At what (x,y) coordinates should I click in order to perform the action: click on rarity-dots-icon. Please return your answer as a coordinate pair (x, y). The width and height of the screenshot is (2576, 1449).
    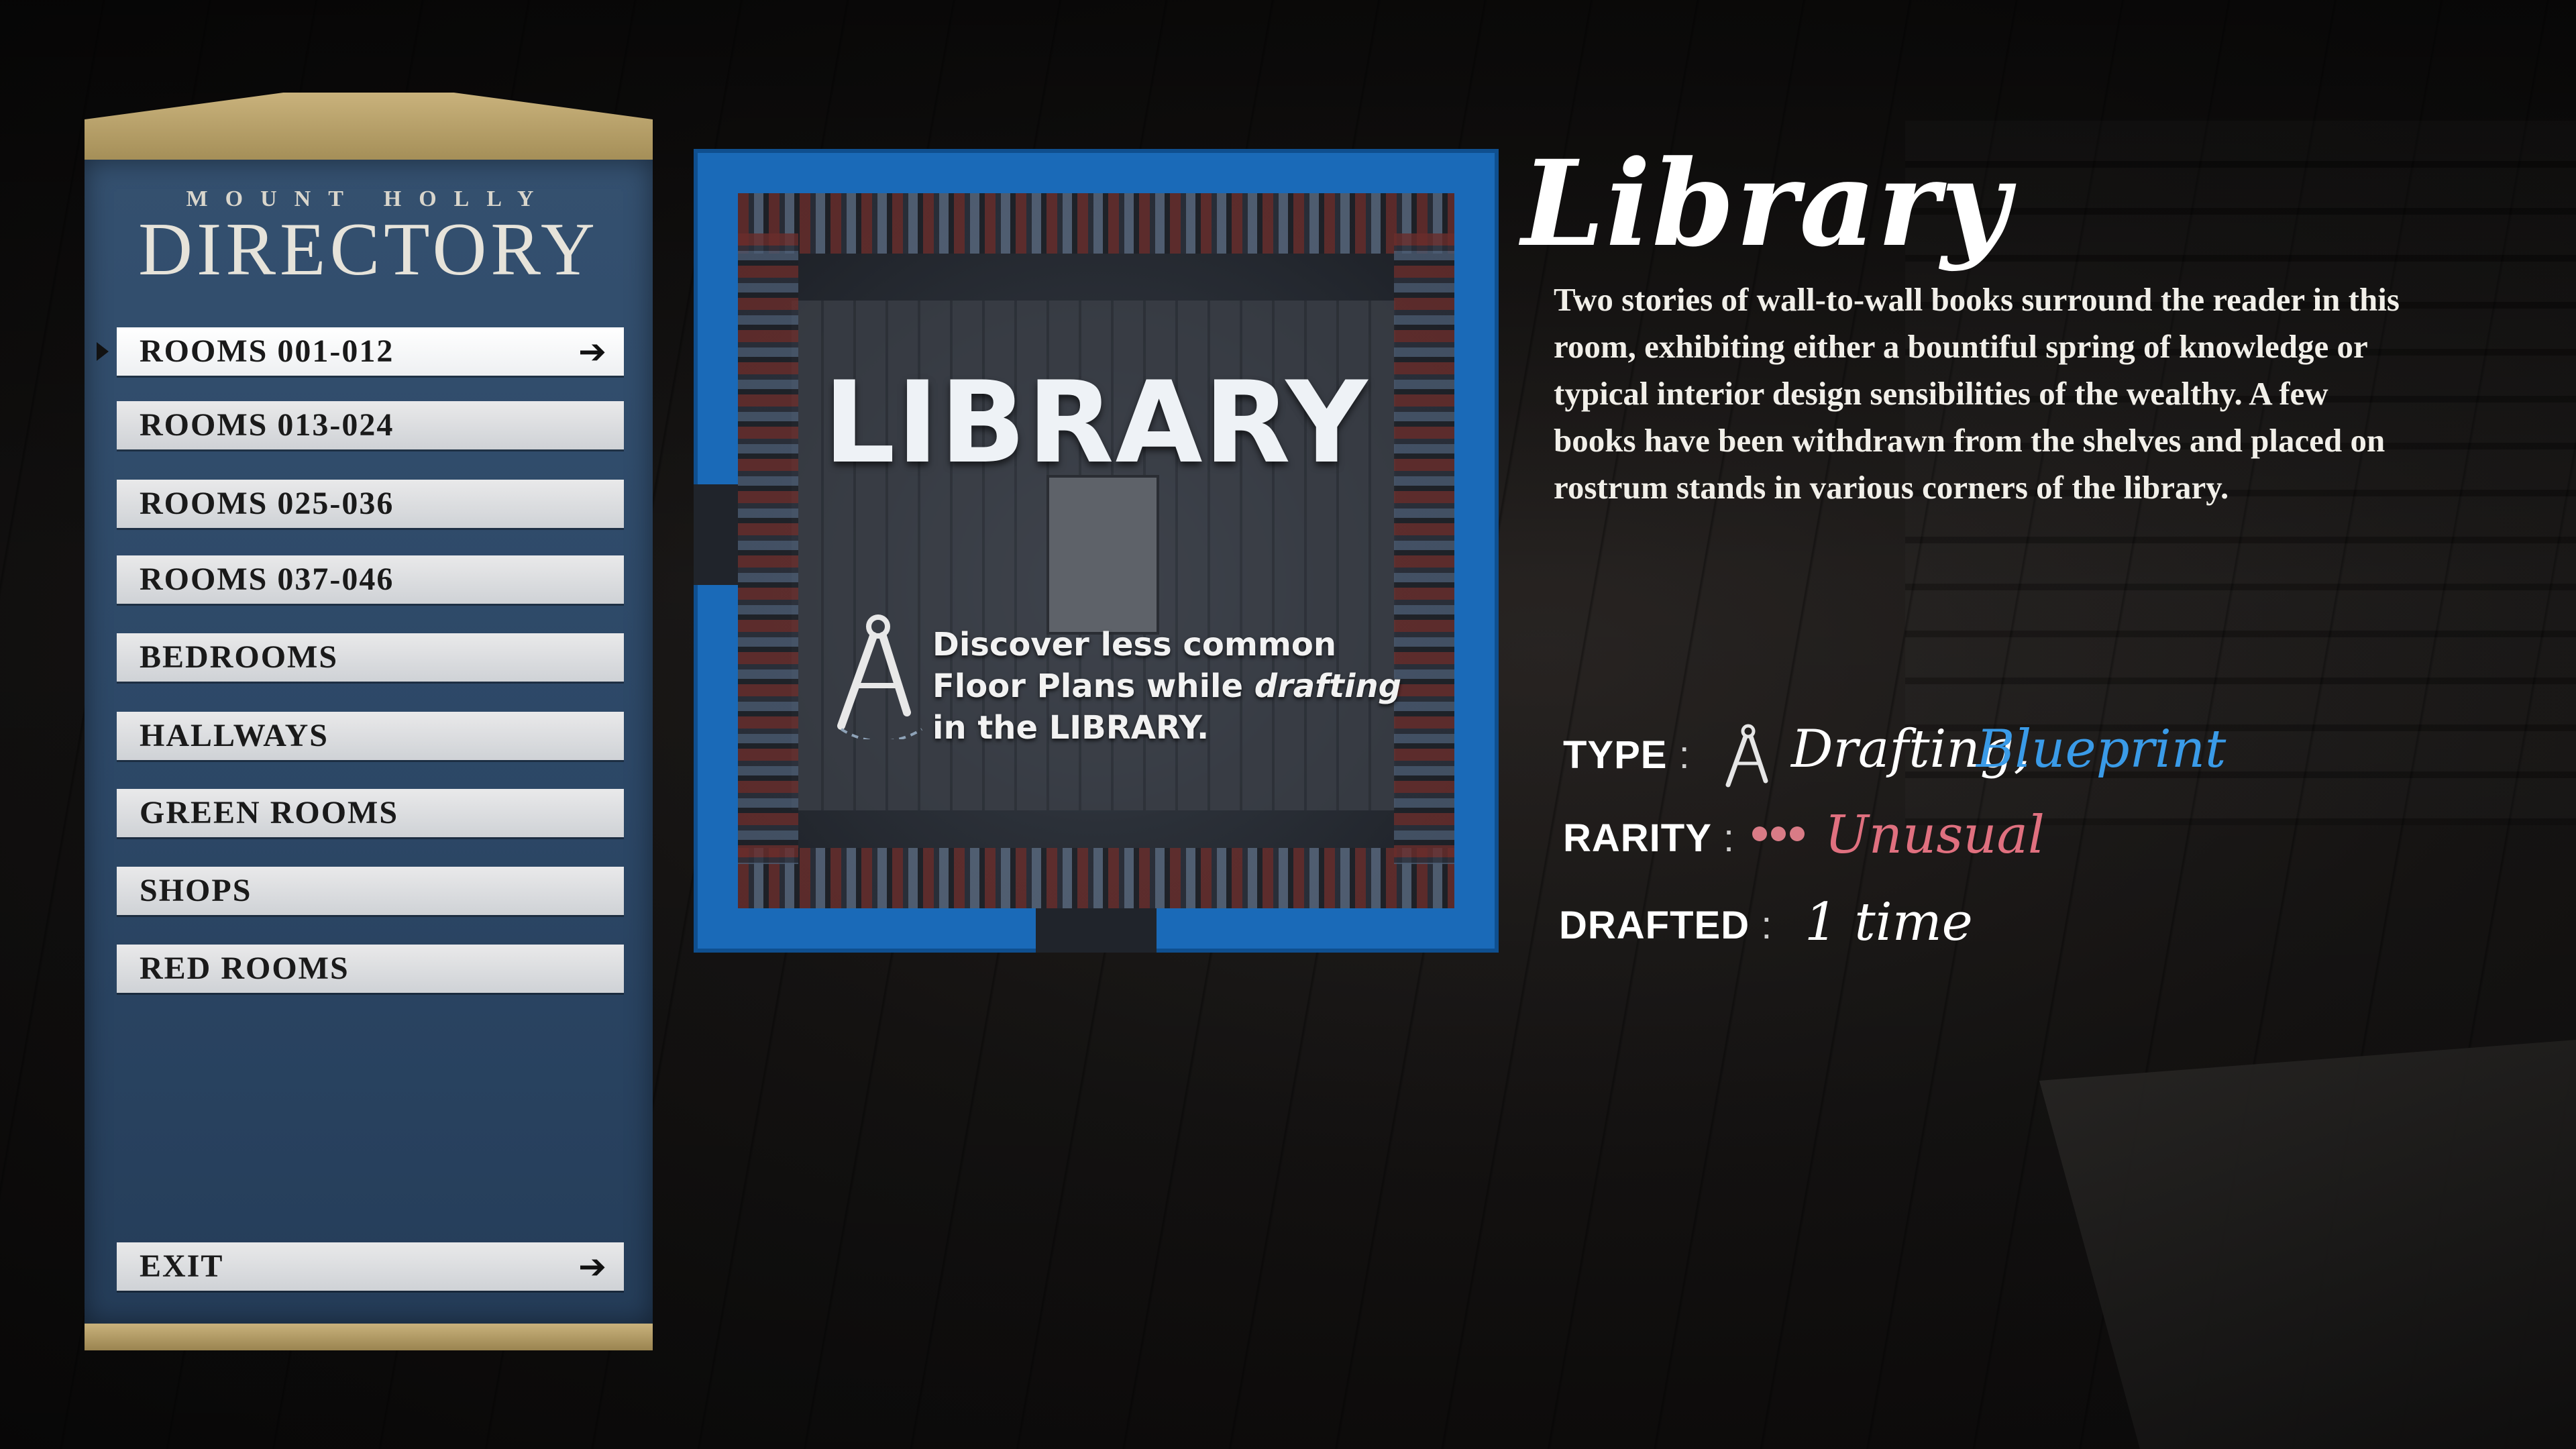
    Looking at the image, I should click on (1782, 836).